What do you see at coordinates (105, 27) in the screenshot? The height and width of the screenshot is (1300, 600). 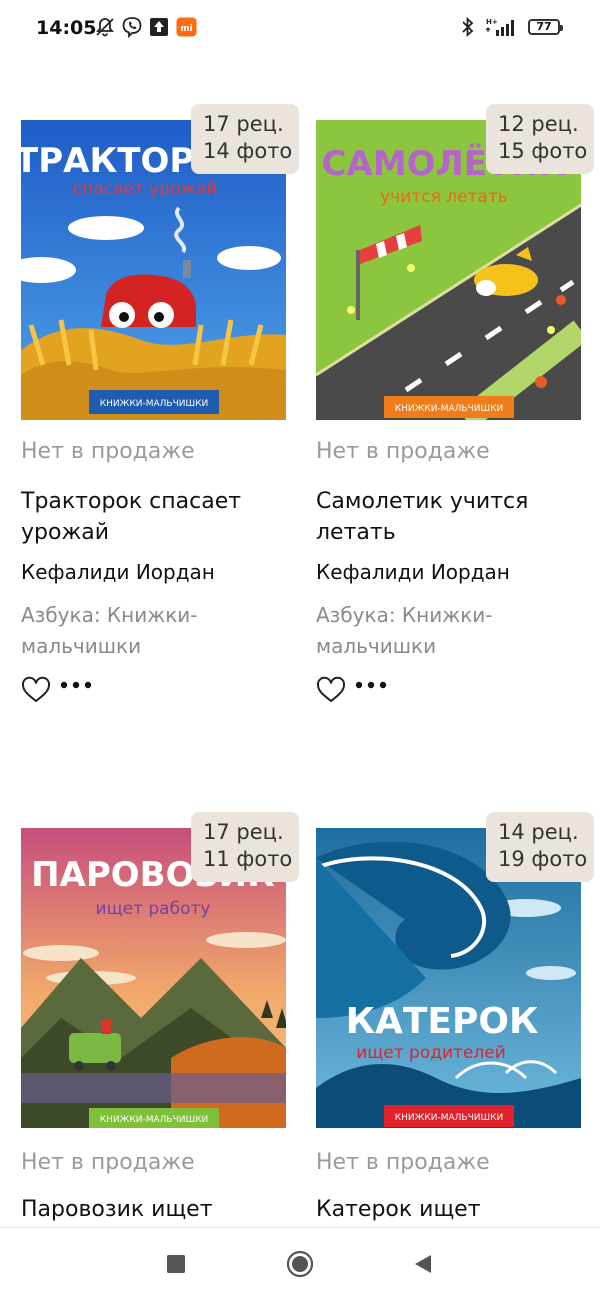 I see `muted-bell-icon` at bounding box center [105, 27].